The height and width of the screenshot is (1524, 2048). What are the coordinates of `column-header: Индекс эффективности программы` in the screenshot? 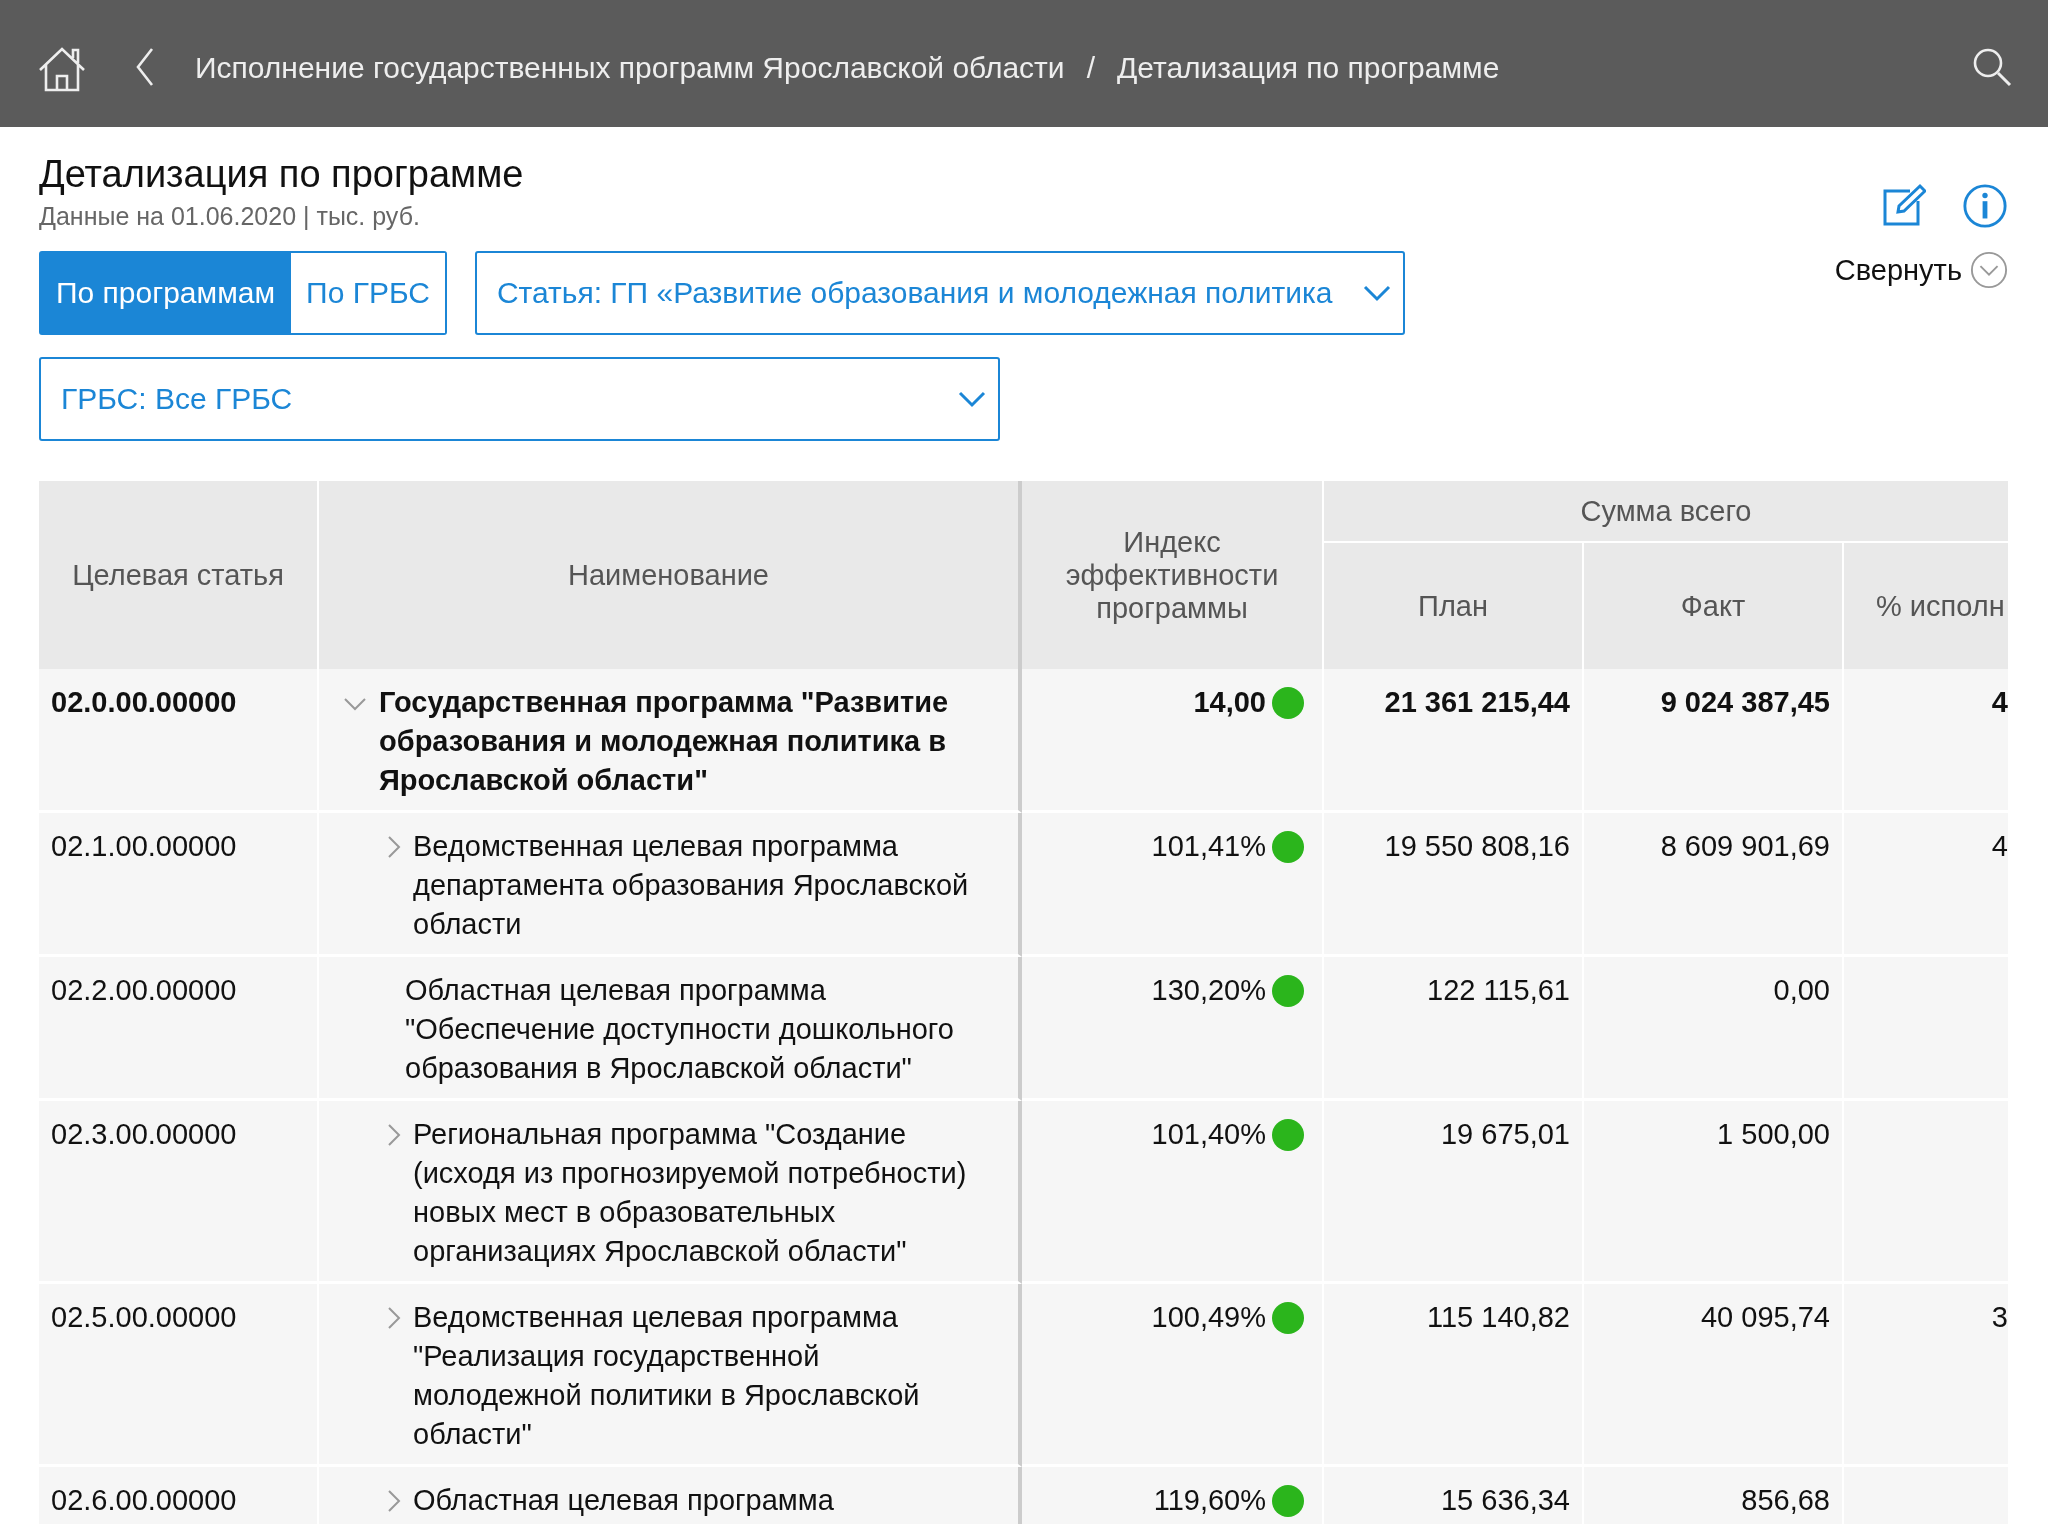 It's located at (1173, 575).